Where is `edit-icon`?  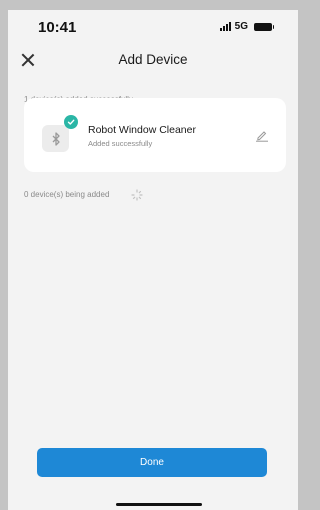
edit-icon is located at coordinates (262, 136).